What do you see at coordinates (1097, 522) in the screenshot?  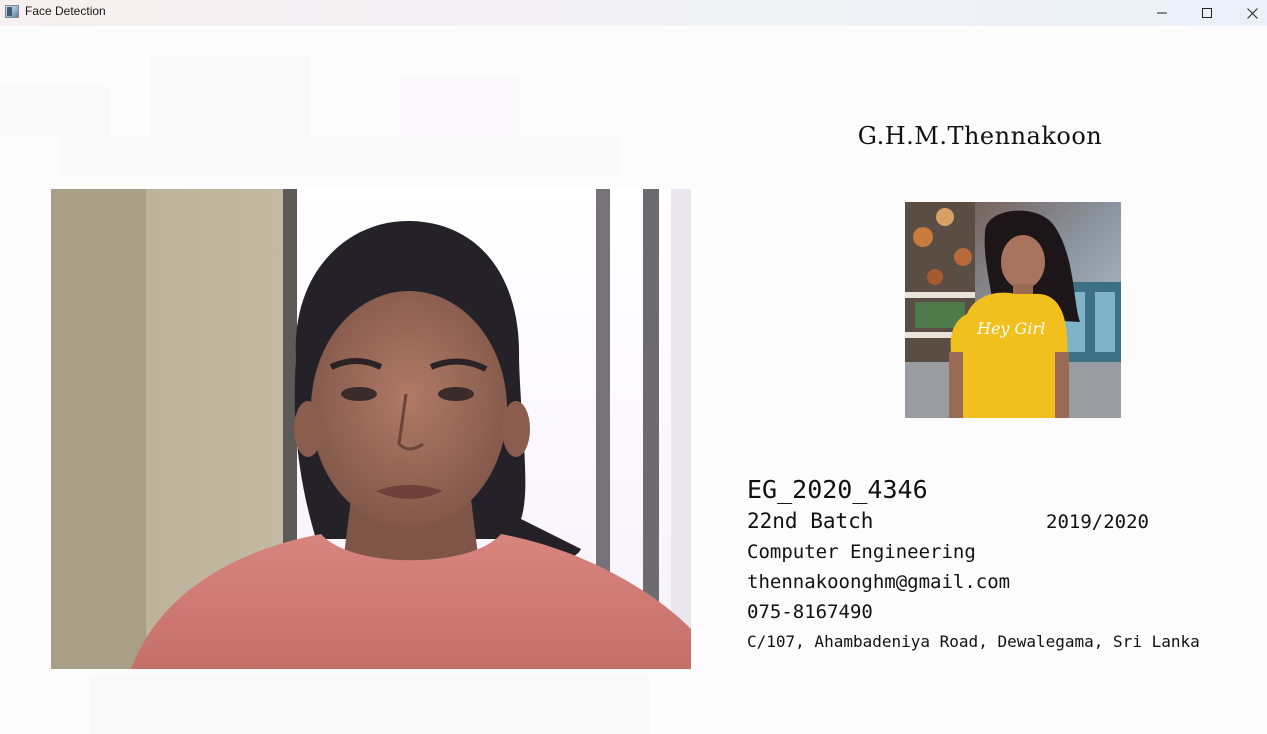 I see `academic-year: 2019/2020` at bounding box center [1097, 522].